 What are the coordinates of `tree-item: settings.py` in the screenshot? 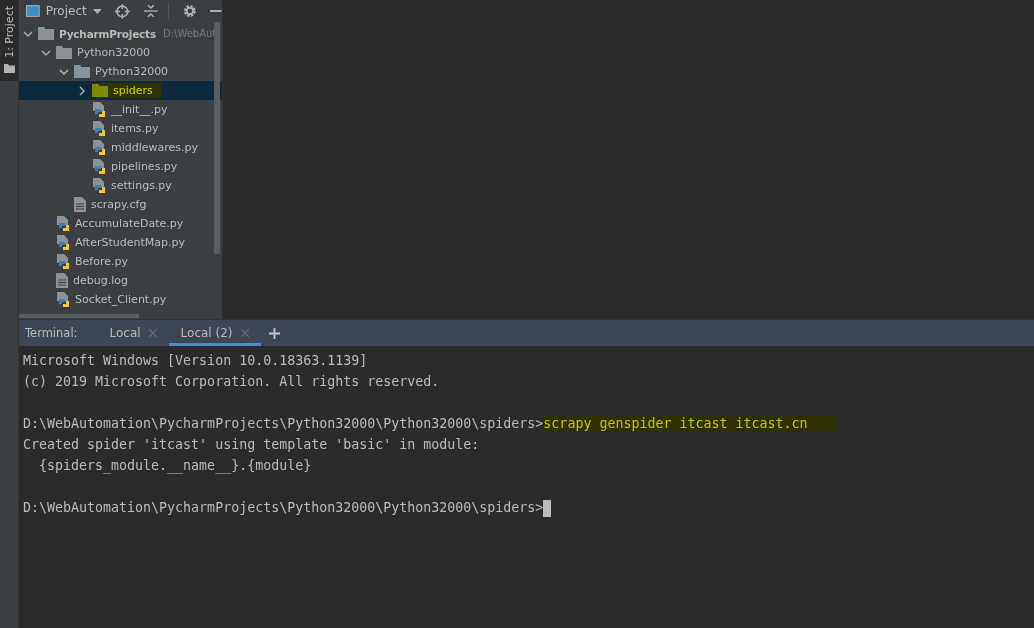 It's located at (120, 185).